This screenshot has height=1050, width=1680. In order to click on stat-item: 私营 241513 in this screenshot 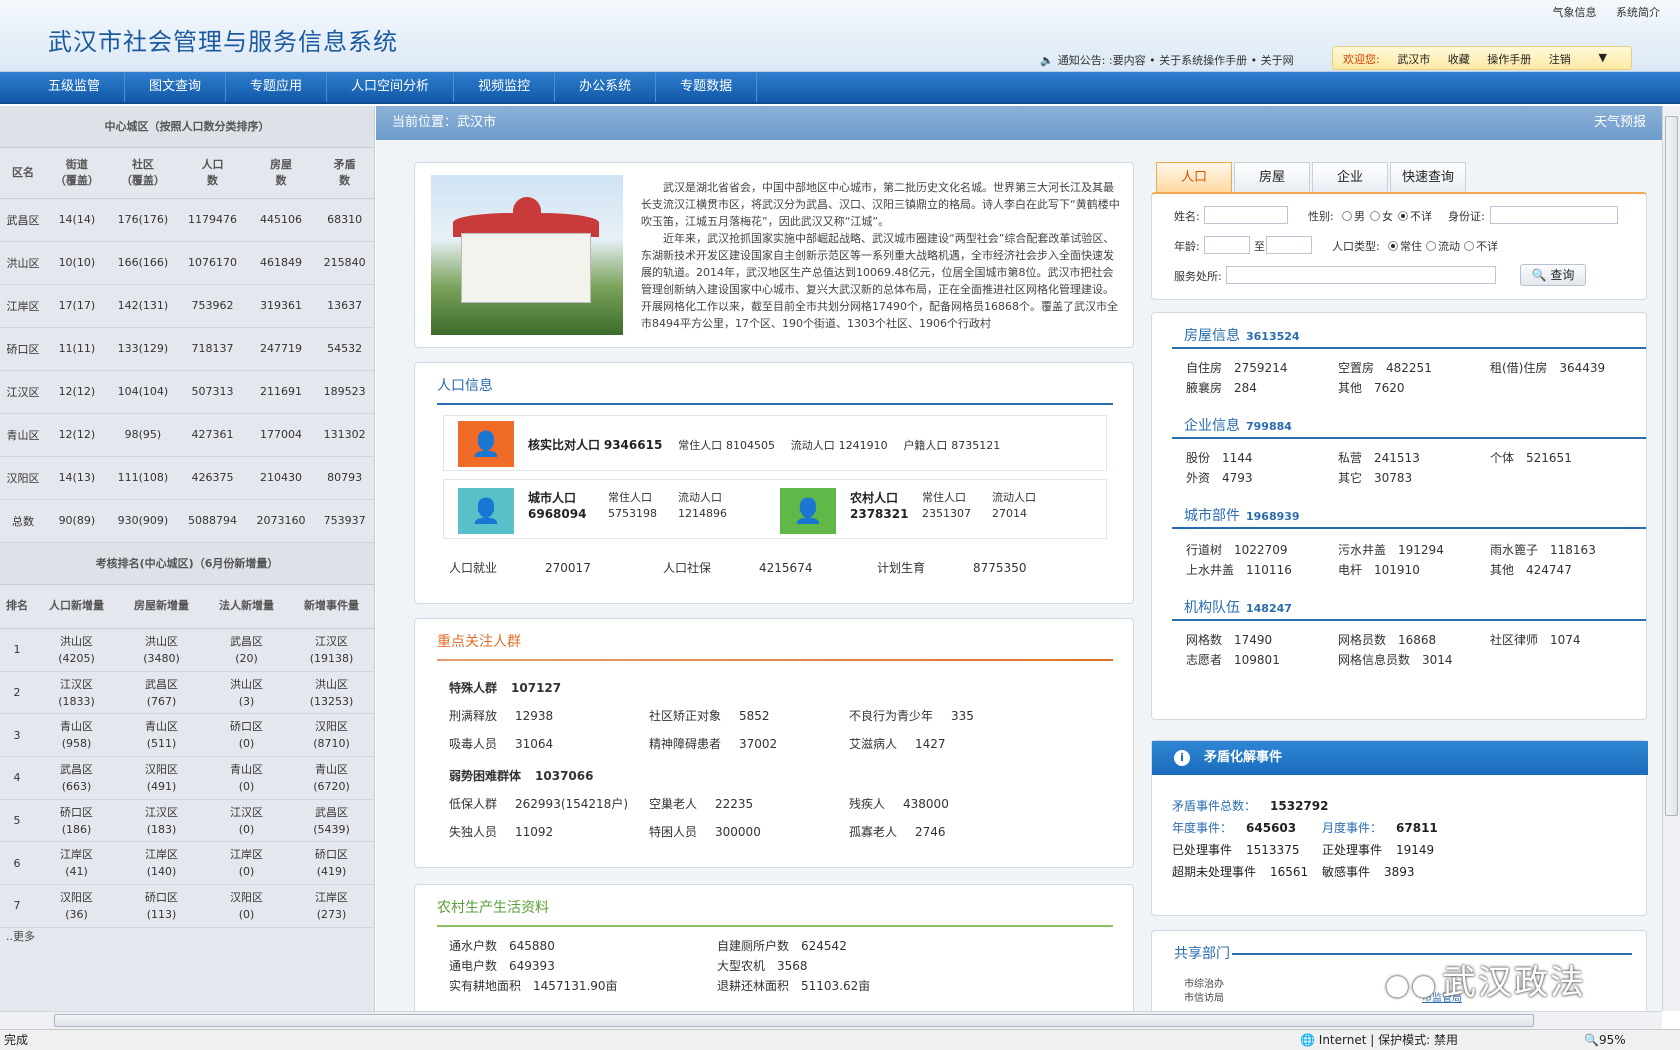, I will do `click(1379, 457)`.